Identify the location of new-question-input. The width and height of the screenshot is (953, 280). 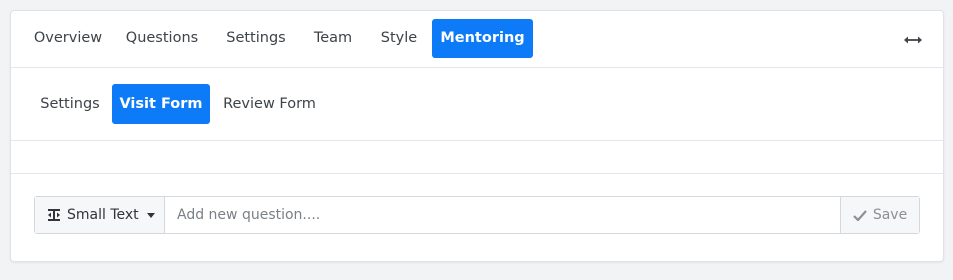
(502, 215).